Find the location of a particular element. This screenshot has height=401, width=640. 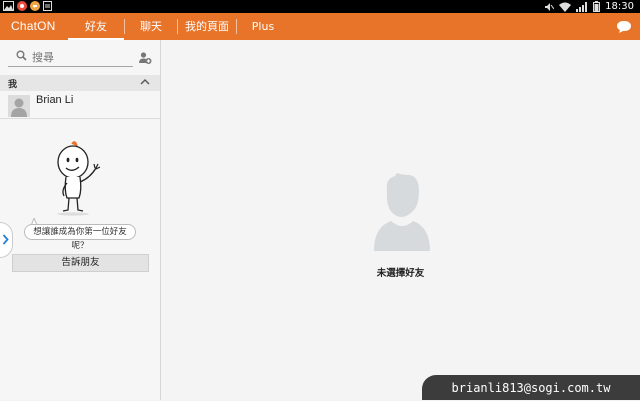

battery-icon is located at coordinates (597, 6).